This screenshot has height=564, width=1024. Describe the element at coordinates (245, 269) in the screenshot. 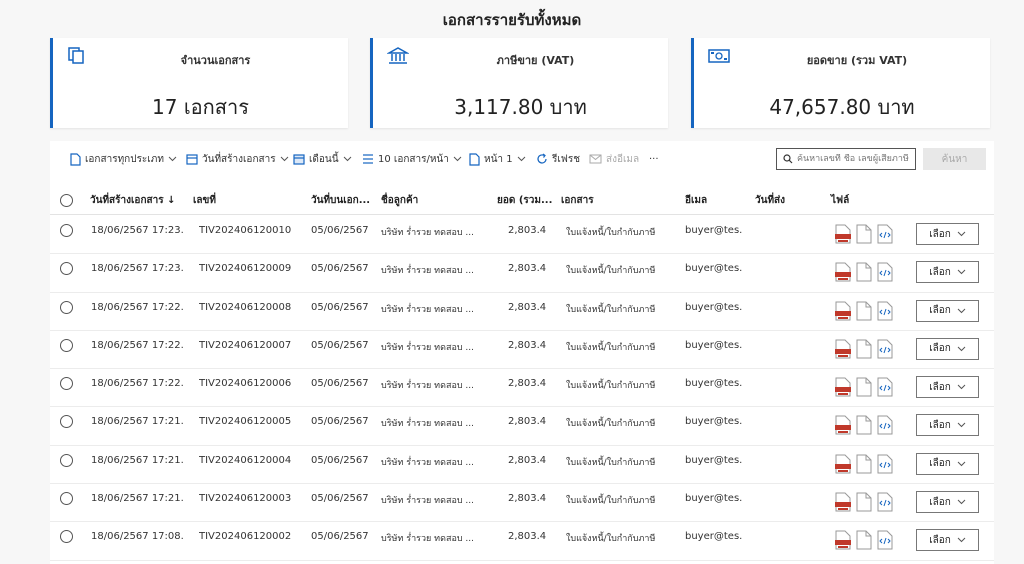

I see `number-cell: TIV202406120009` at that location.